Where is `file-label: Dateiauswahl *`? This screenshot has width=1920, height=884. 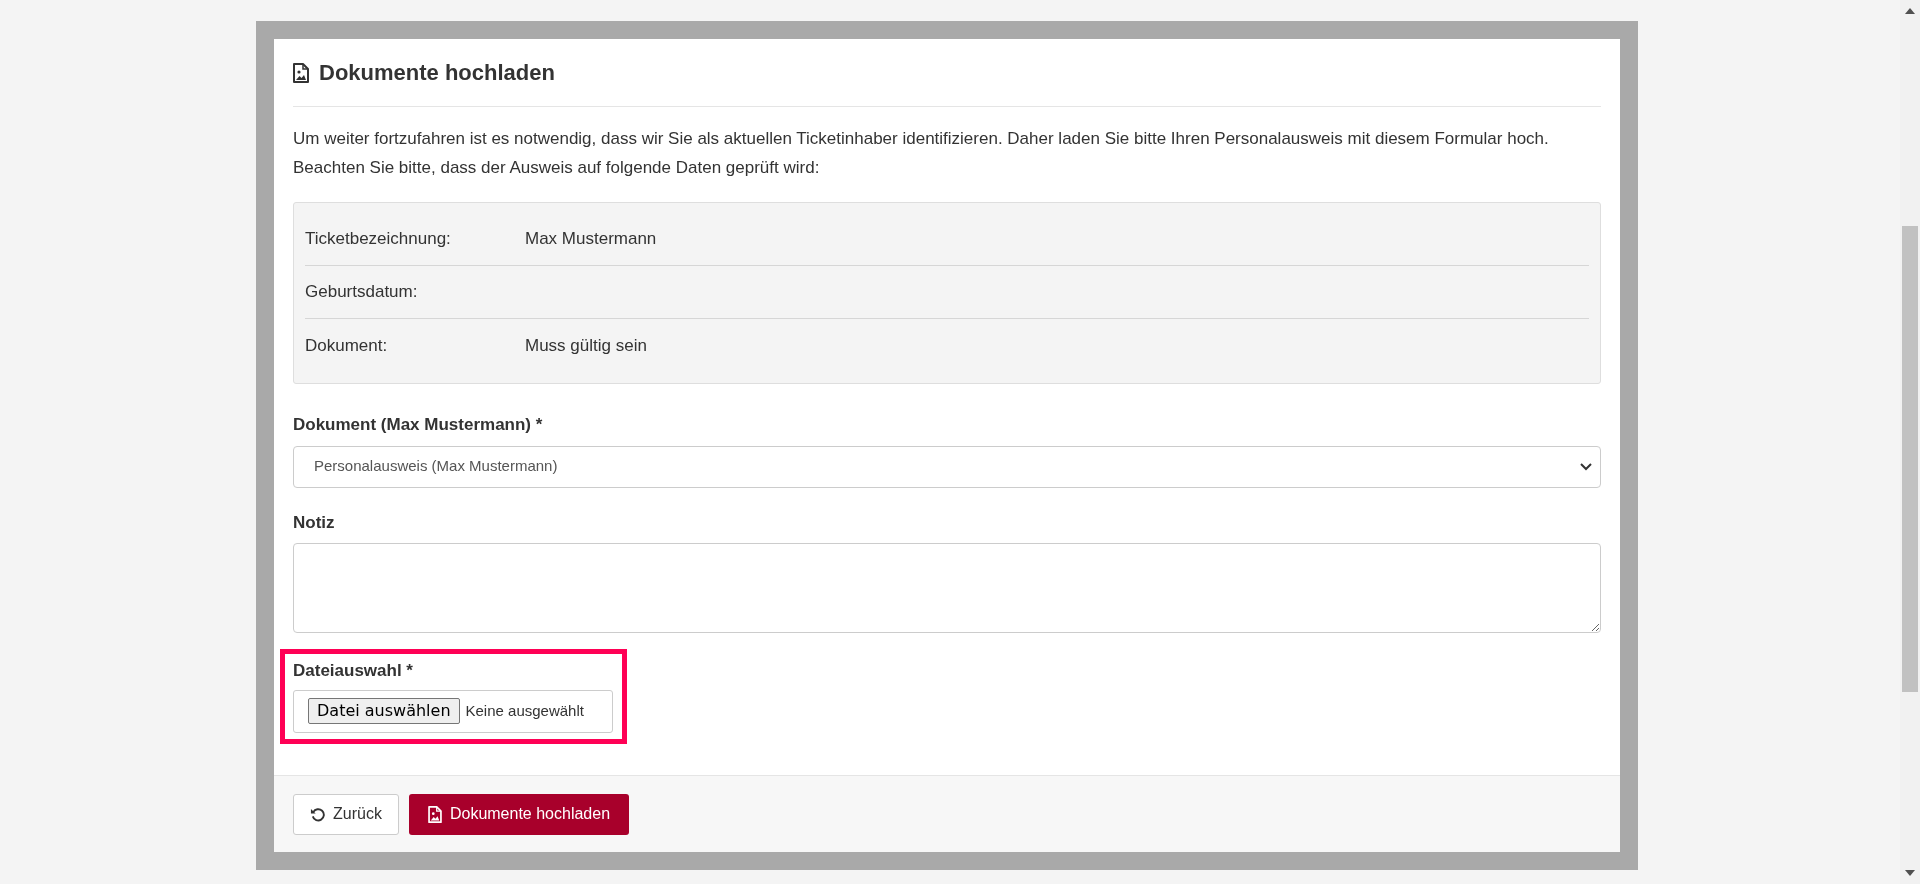
file-label: Dateiauswahl * is located at coordinates (353, 671).